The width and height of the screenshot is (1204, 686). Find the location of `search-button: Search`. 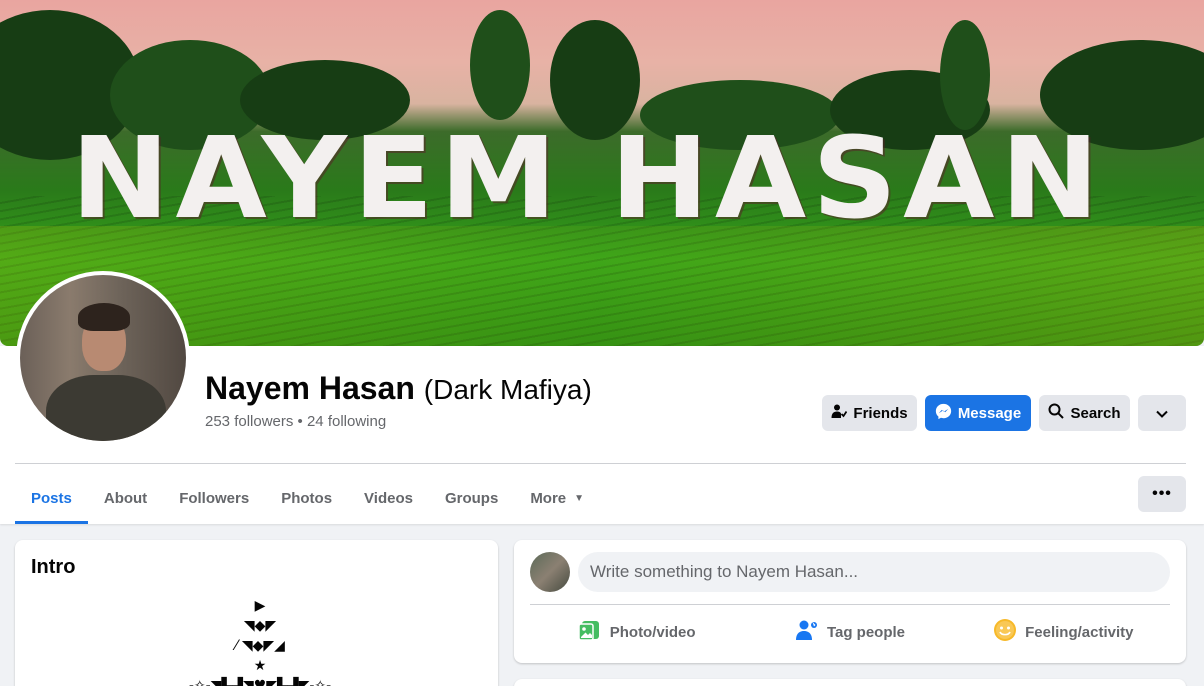

search-button: Search is located at coordinates (1084, 413).